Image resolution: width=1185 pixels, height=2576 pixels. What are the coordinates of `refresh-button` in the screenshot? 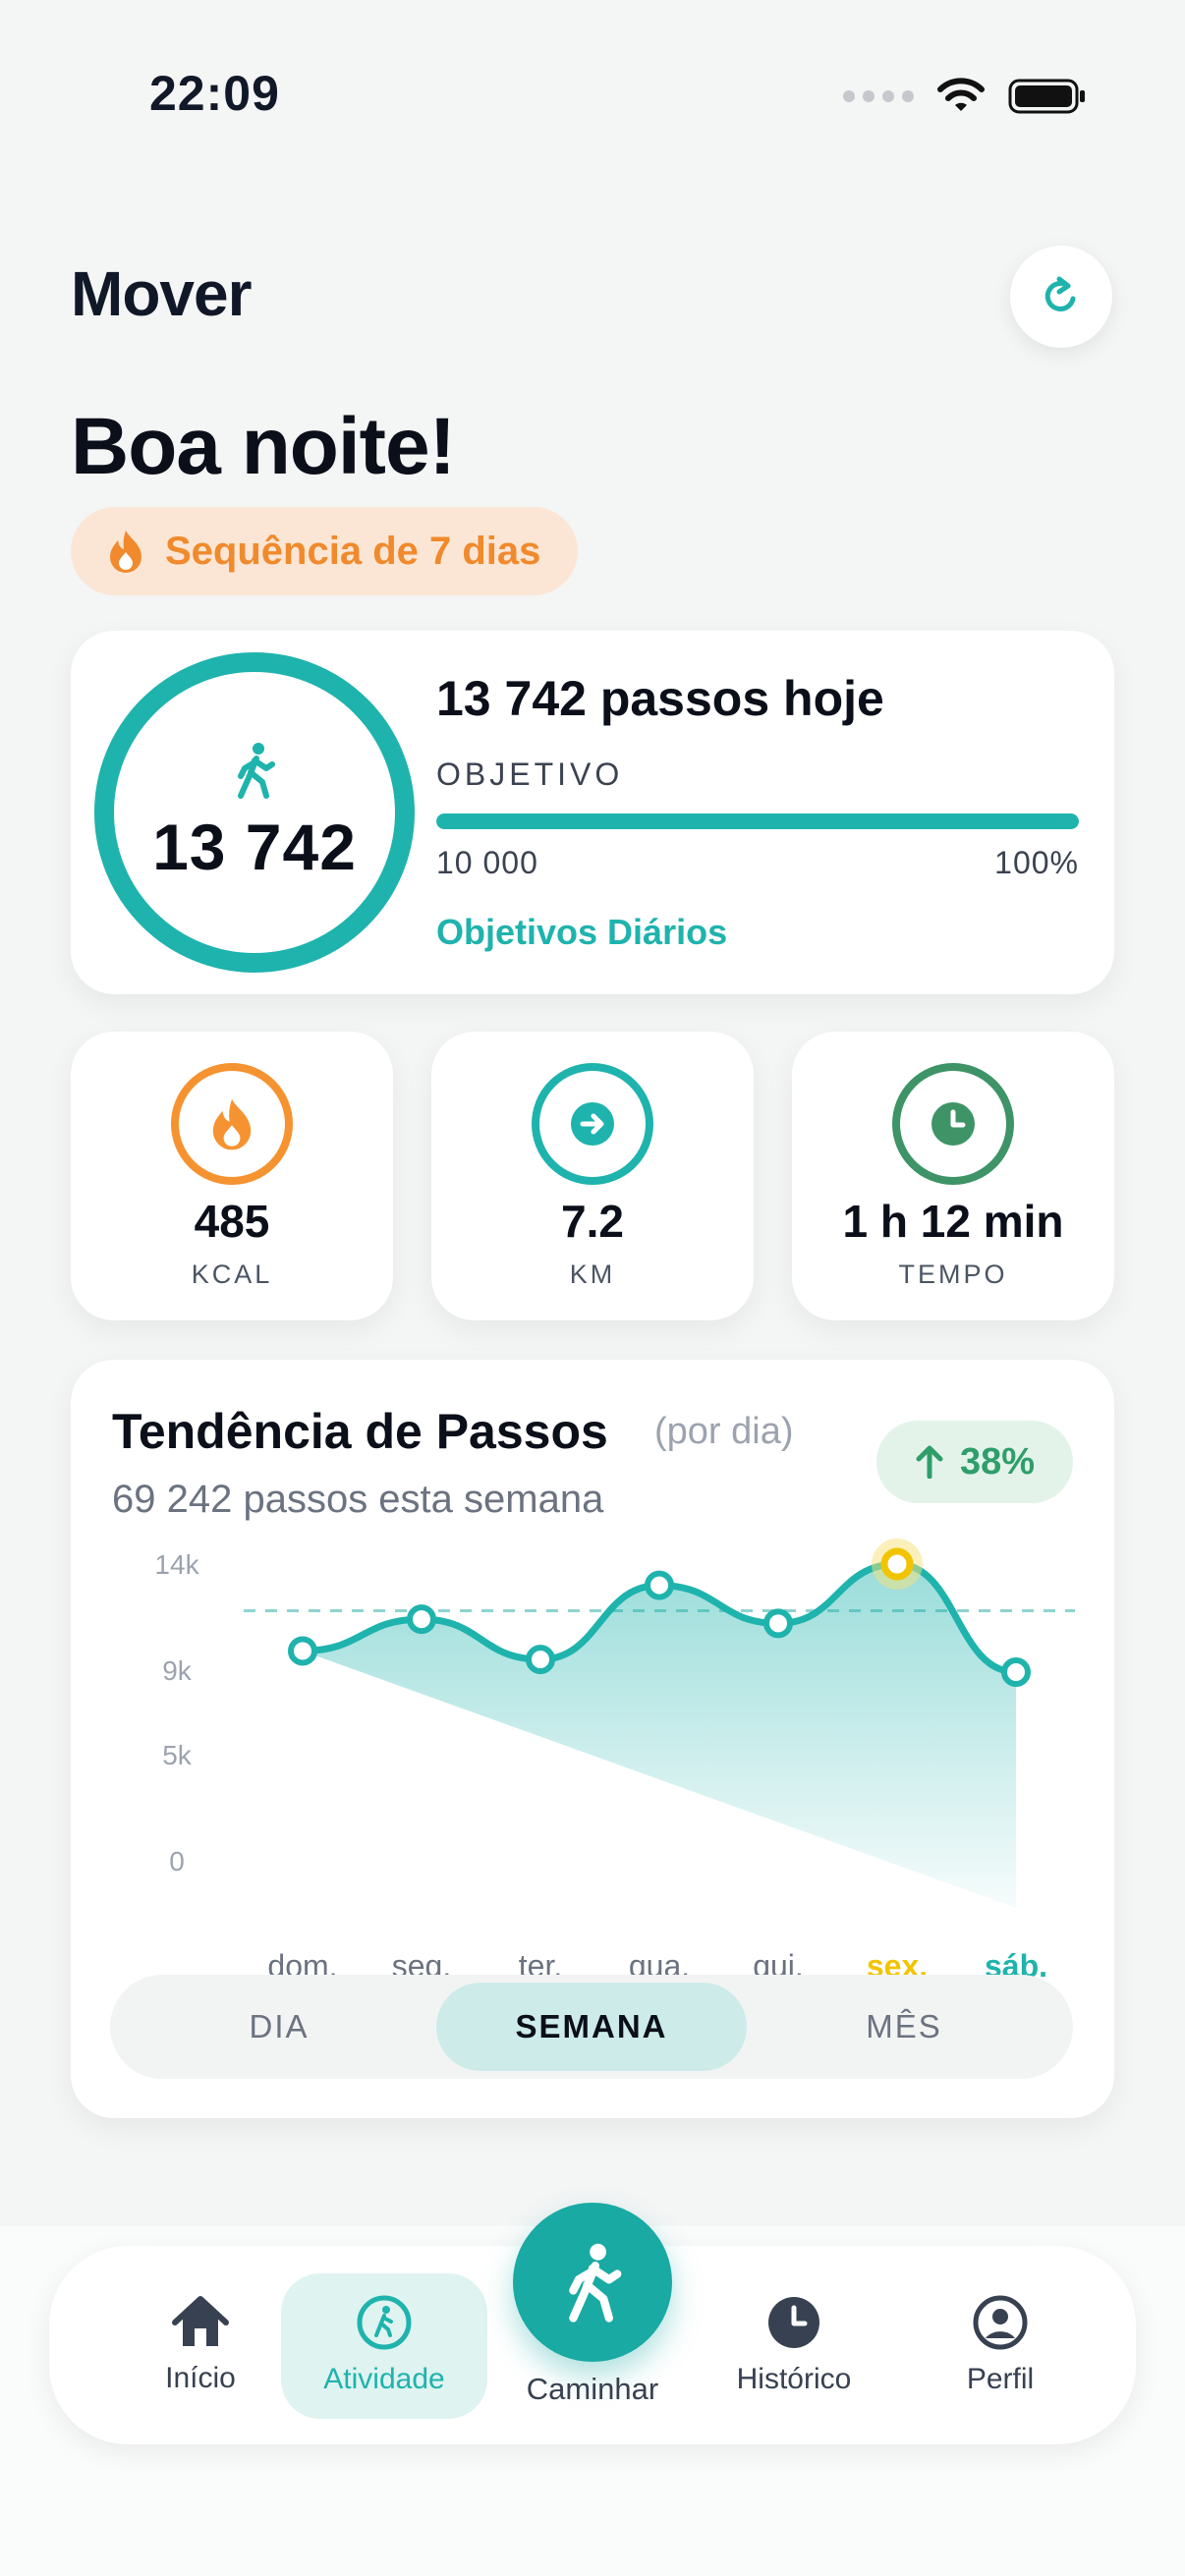 It's located at (1061, 297).